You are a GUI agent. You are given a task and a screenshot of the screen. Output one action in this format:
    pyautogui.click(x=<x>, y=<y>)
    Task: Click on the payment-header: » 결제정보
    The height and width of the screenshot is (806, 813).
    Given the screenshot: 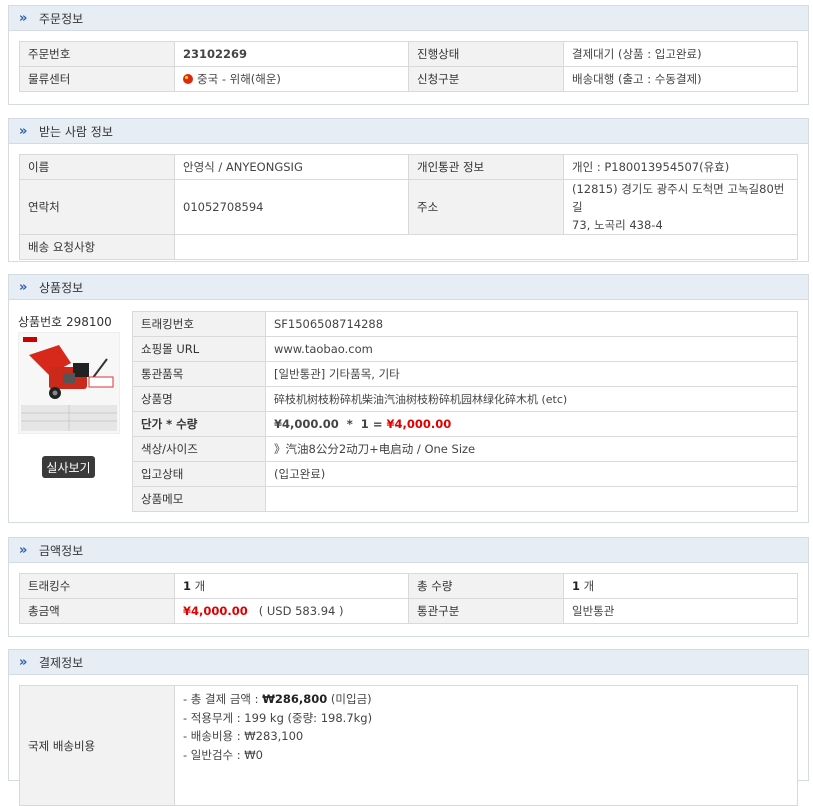 What is the action you would take?
    pyautogui.click(x=408, y=662)
    